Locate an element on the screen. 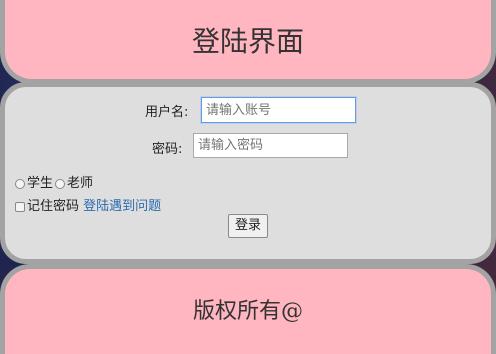  page-title: 登陆界面 is located at coordinates (247, 41).